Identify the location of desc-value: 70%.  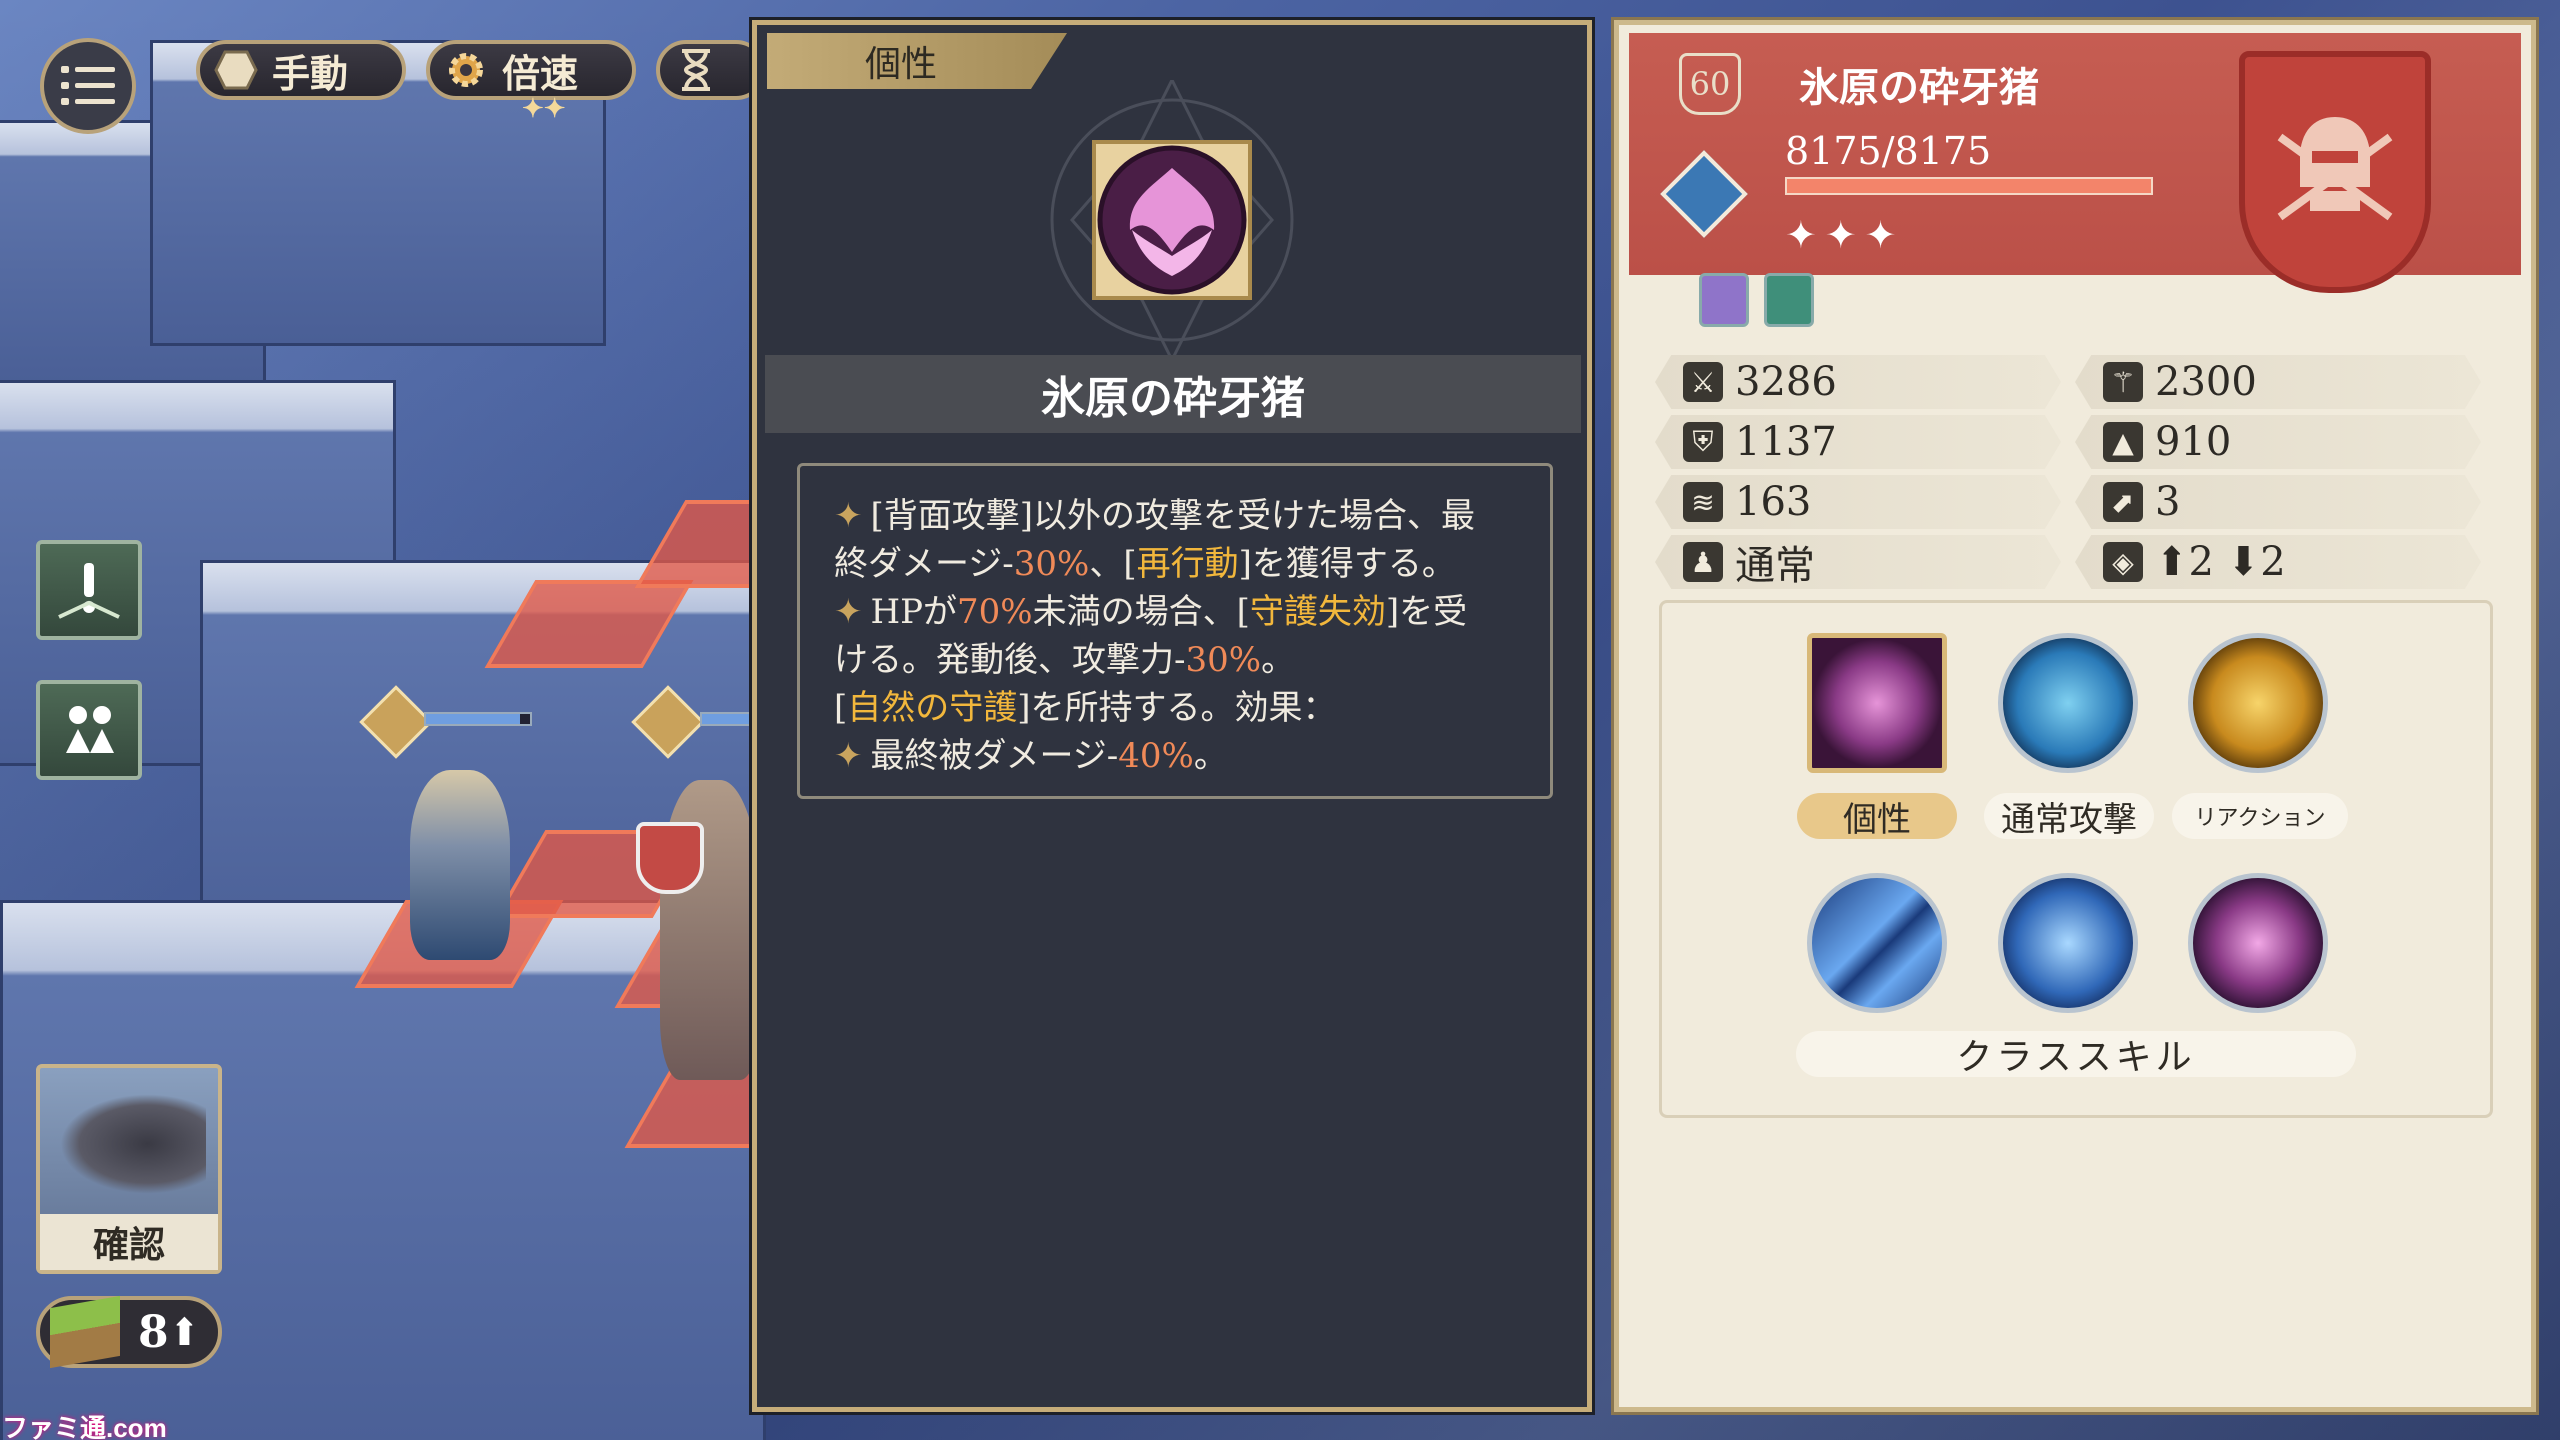
(995, 612).